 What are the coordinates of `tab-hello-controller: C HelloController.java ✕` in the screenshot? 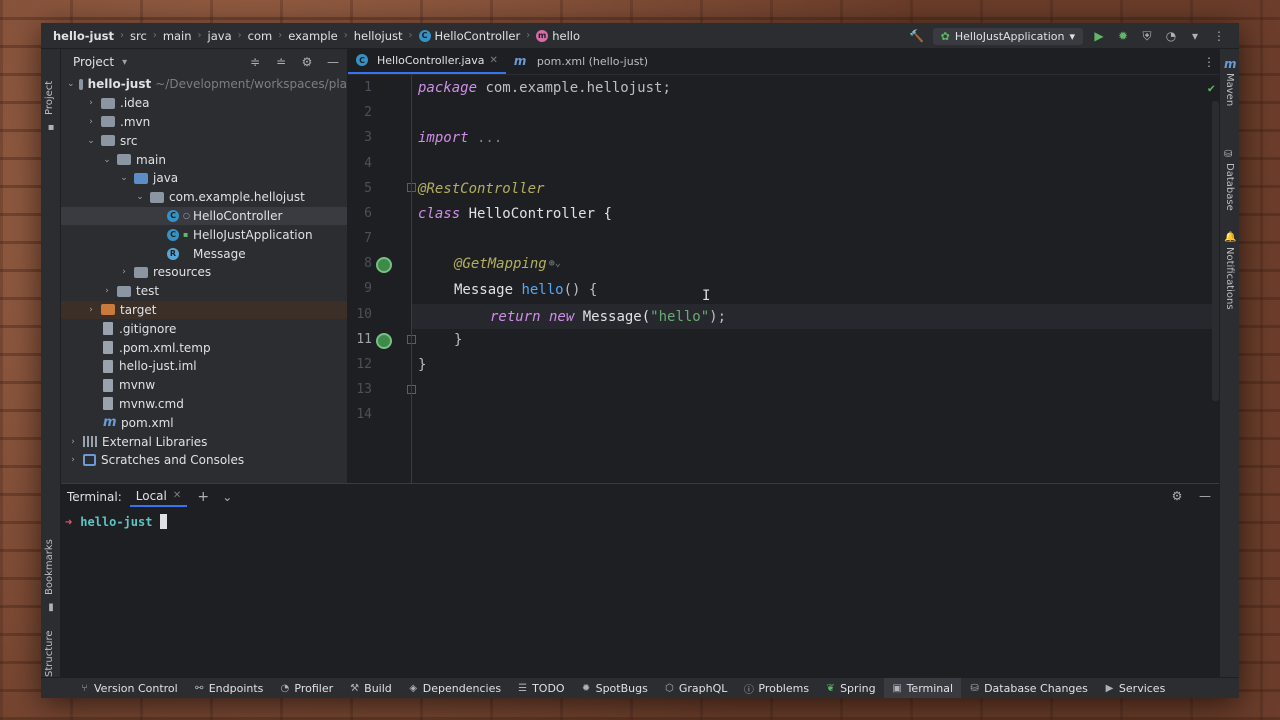 It's located at (427, 61).